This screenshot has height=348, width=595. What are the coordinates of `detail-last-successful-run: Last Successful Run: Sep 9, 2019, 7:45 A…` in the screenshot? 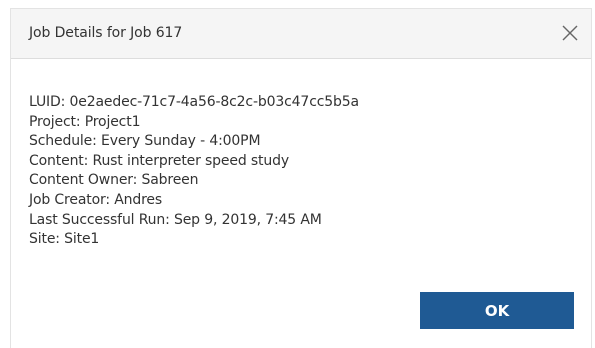 It's located at (175, 219).